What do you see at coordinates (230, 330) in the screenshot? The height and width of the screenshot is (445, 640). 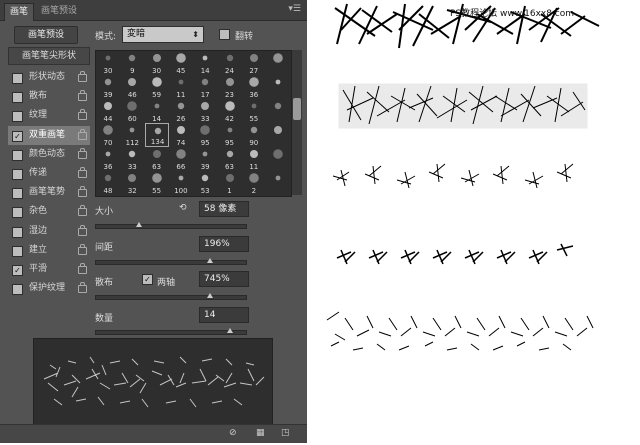 I see `count-slider-knob` at bounding box center [230, 330].